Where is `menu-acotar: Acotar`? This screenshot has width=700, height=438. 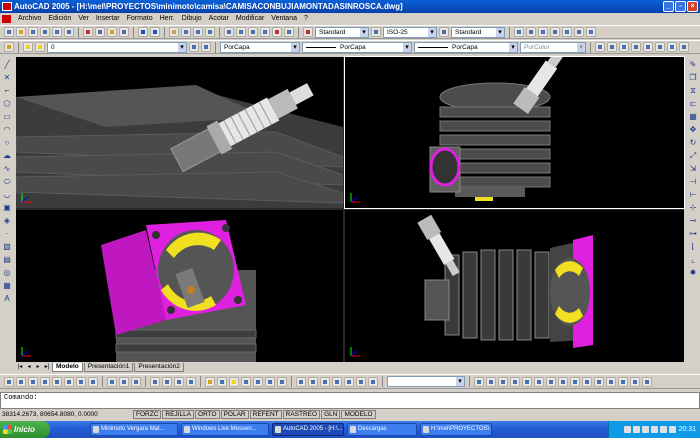
menu-acotar: Acotar is located at coordinates (219, 18).